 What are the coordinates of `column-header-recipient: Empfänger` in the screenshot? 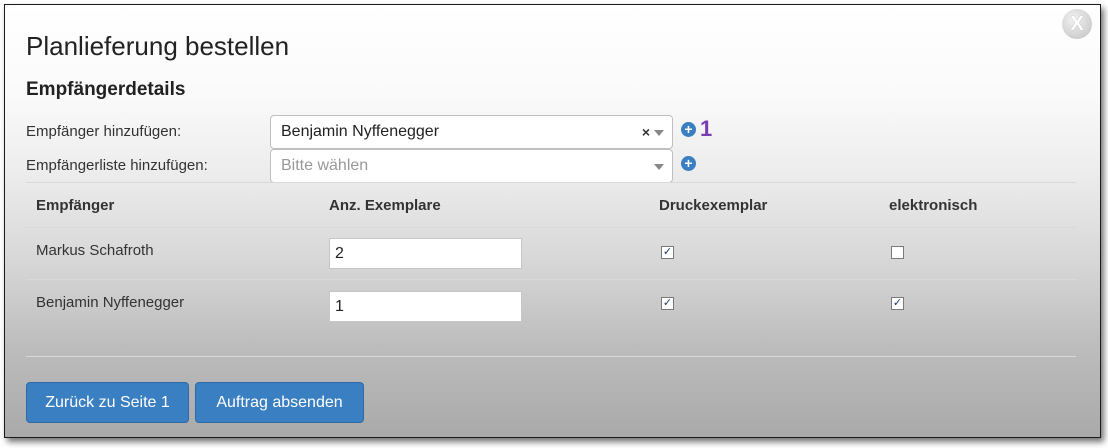 It's located at (75, 205).